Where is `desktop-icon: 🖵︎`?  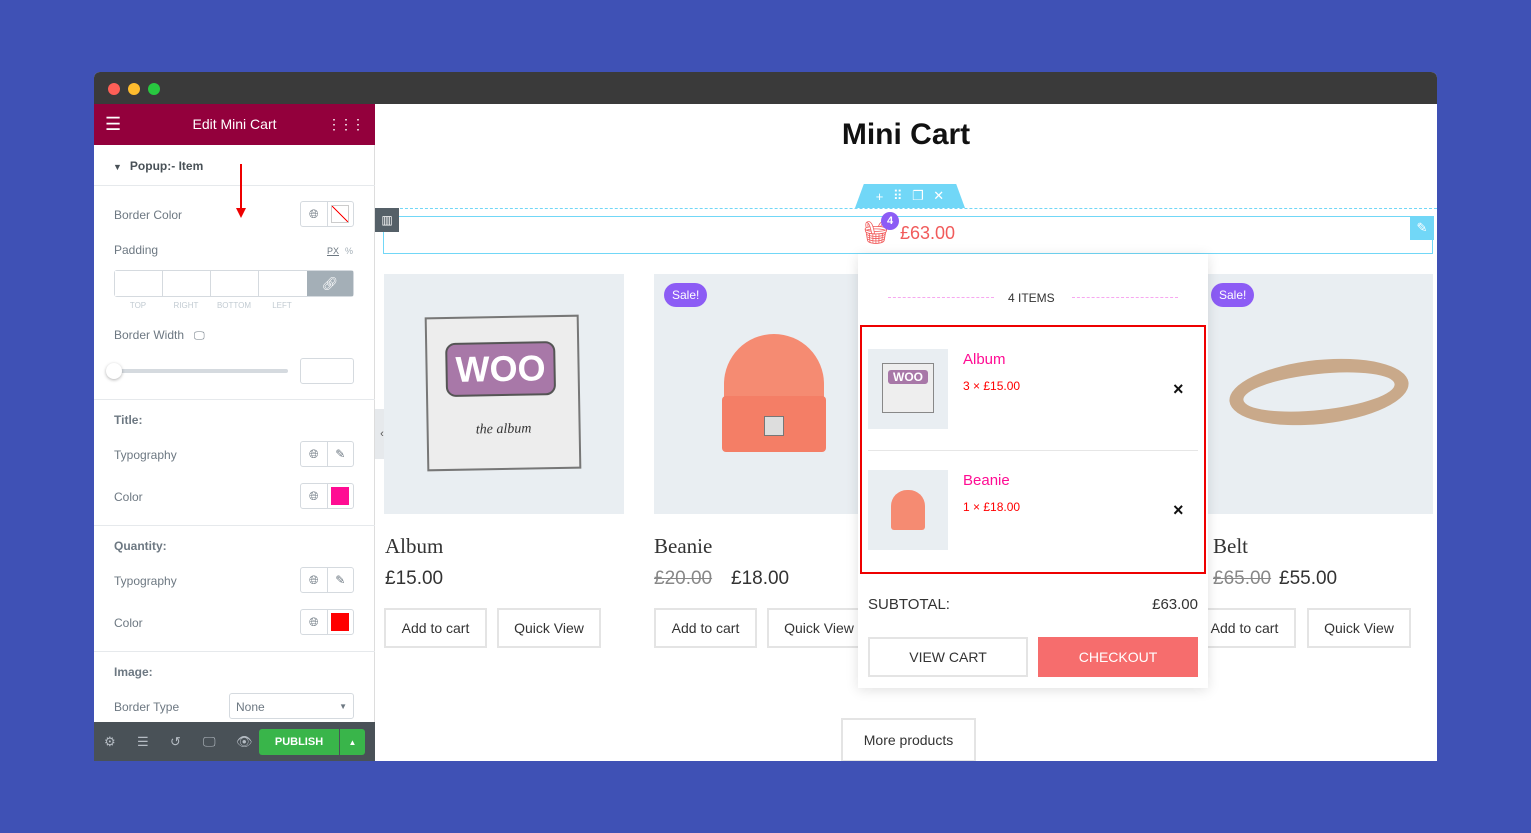
desktop-icon: 🖵︎ is located at coordinates (199, 336).